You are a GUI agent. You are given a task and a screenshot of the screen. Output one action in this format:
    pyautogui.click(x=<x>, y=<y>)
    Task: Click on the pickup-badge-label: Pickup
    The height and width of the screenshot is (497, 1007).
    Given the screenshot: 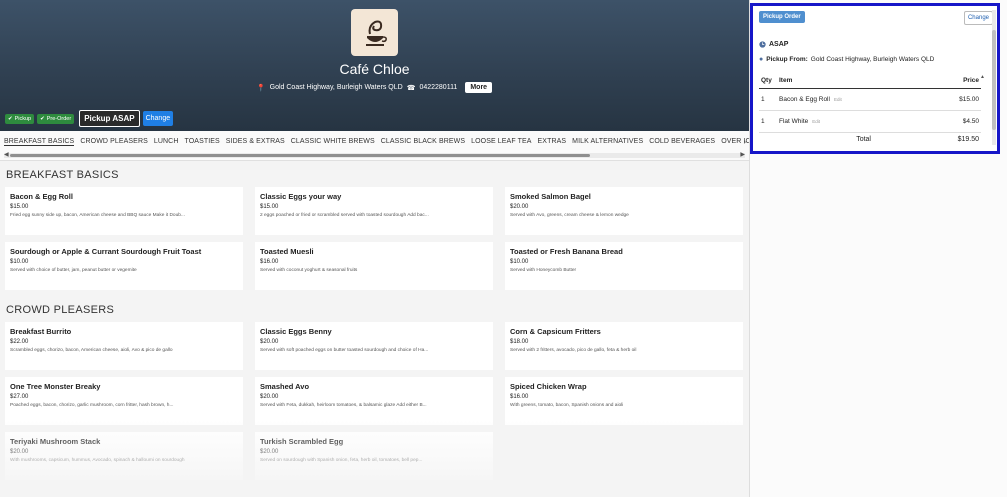 What is the action you would take?
    pyautogui.click(x=23, y=118)
    